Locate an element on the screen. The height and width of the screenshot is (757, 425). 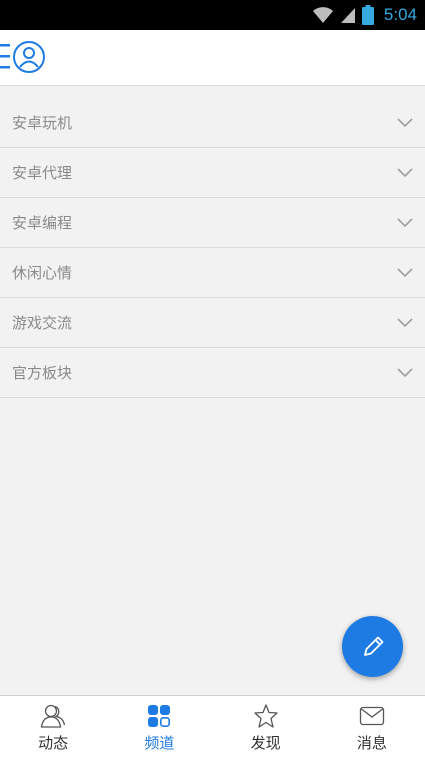
nav-label: 动态 is located at coordinates (53, 743).